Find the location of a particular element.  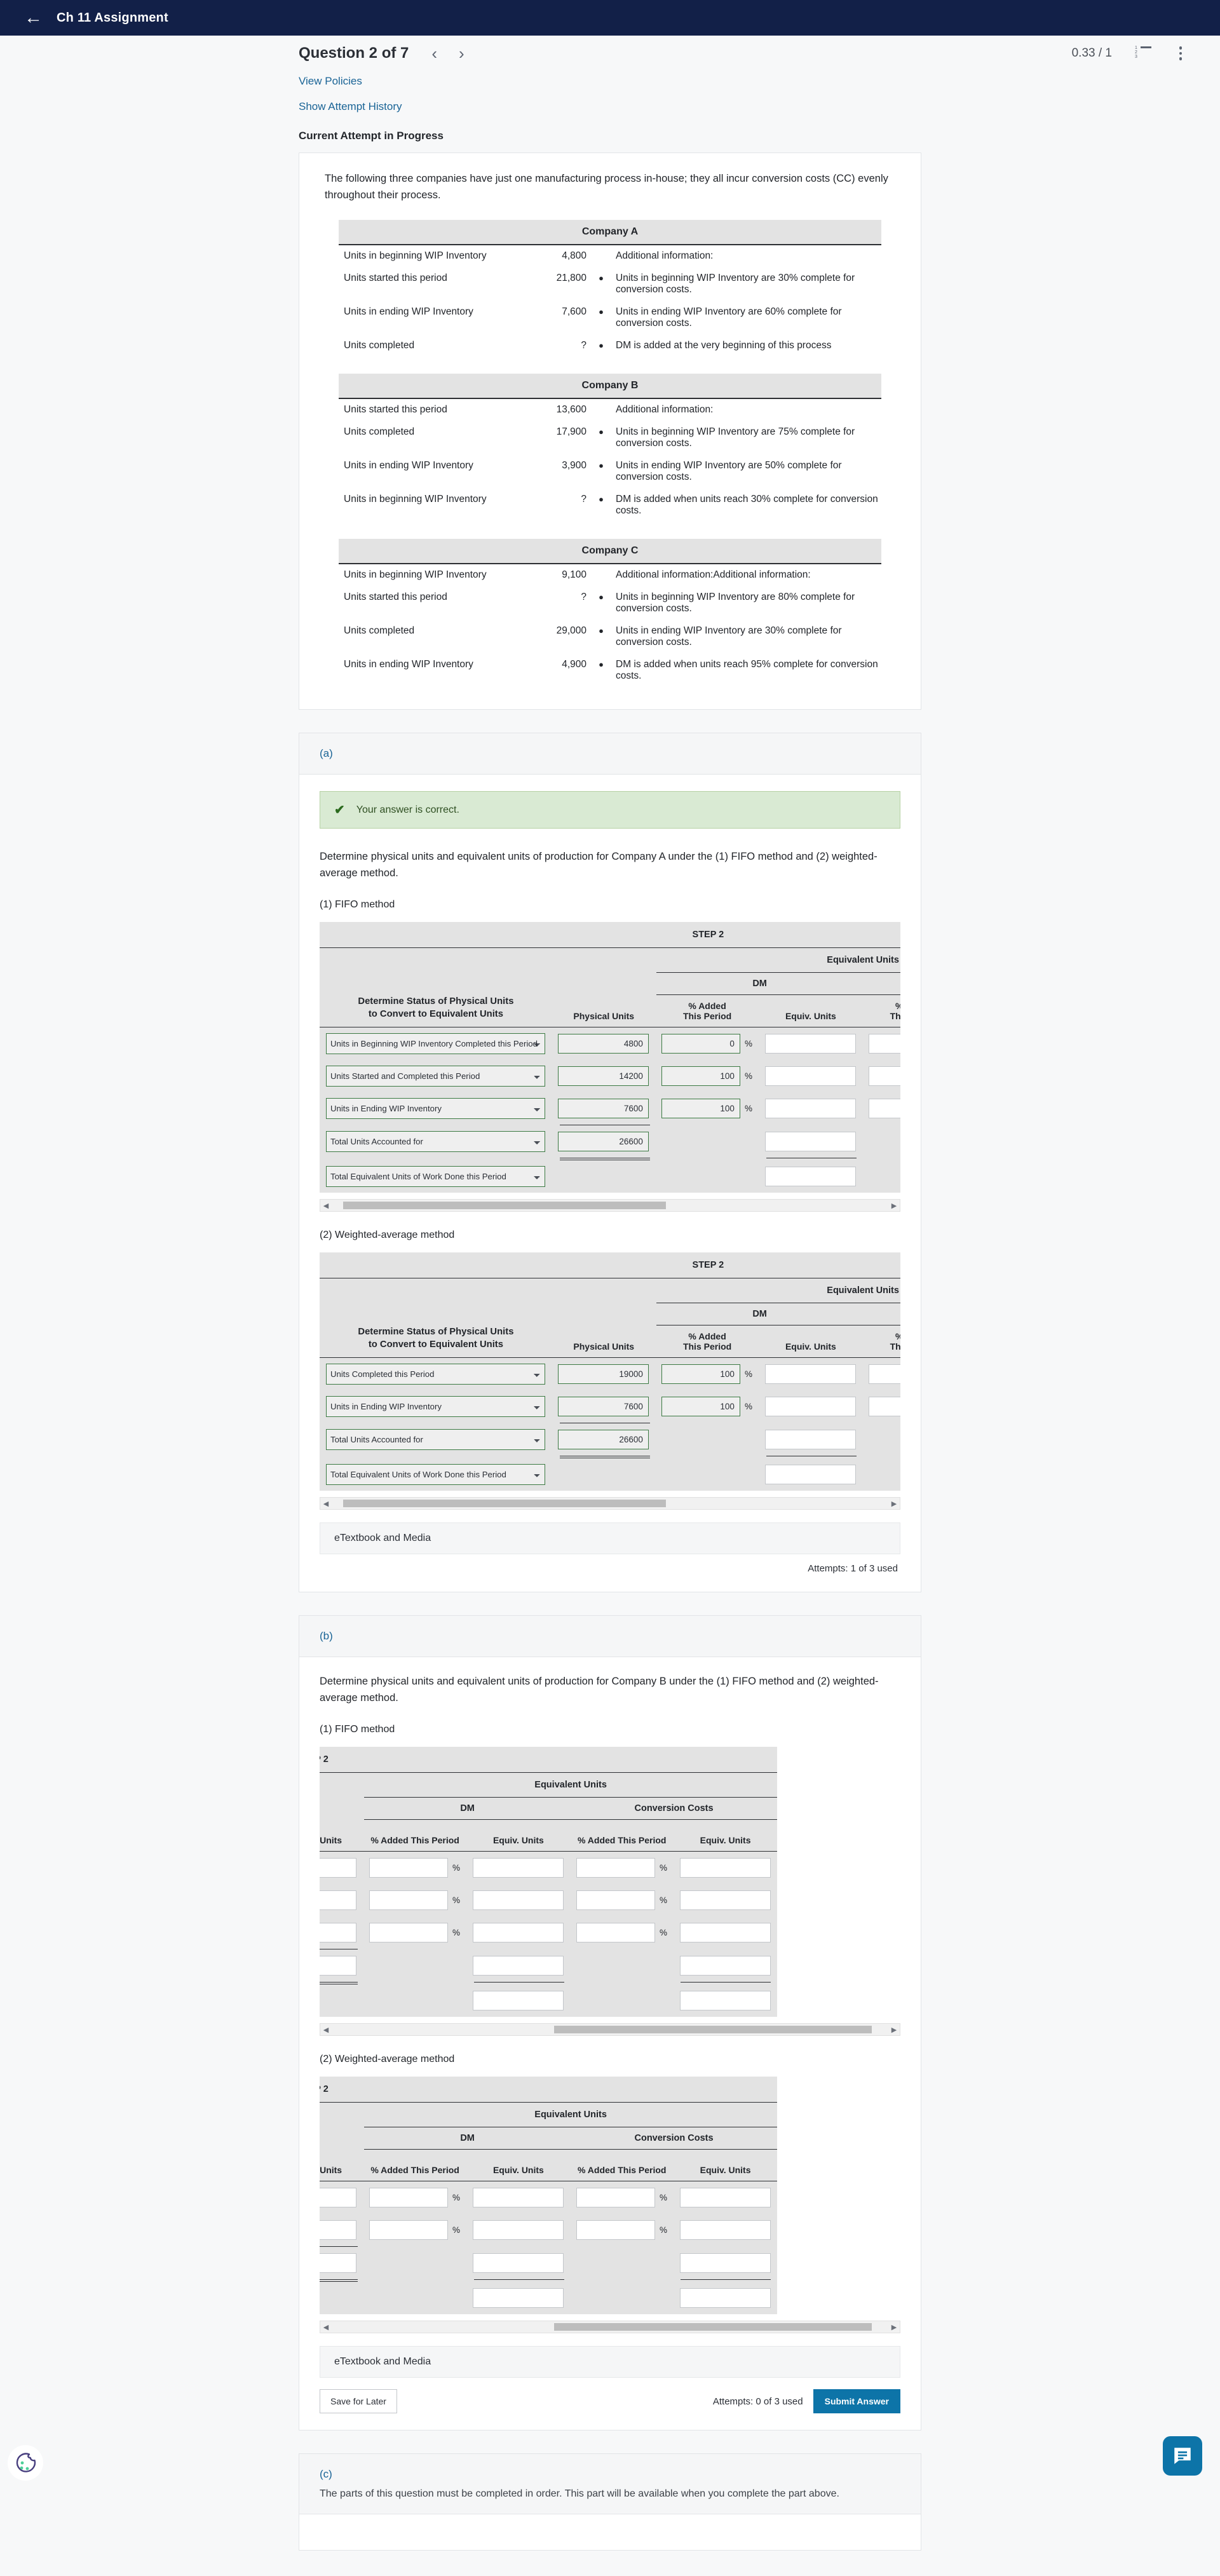

part-b-wavg-scrollbar: ◀ ▶ is located at coordinates (610, 2327).